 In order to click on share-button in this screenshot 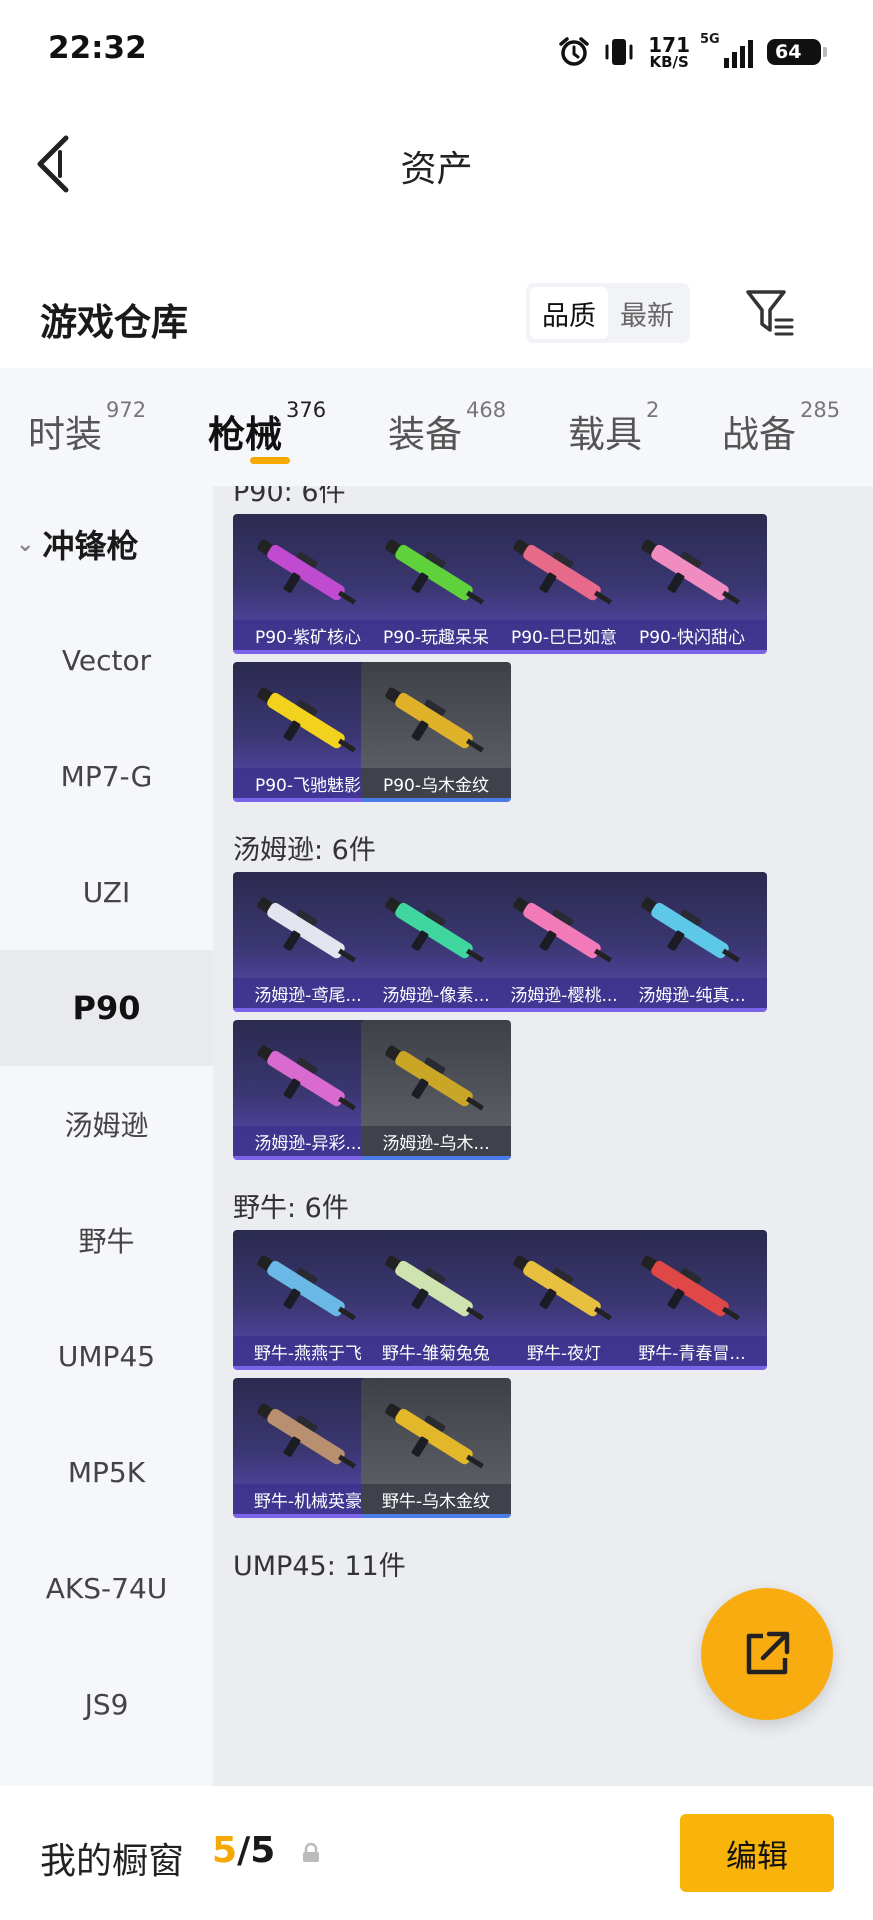, I will do `click(767, 1654)`.